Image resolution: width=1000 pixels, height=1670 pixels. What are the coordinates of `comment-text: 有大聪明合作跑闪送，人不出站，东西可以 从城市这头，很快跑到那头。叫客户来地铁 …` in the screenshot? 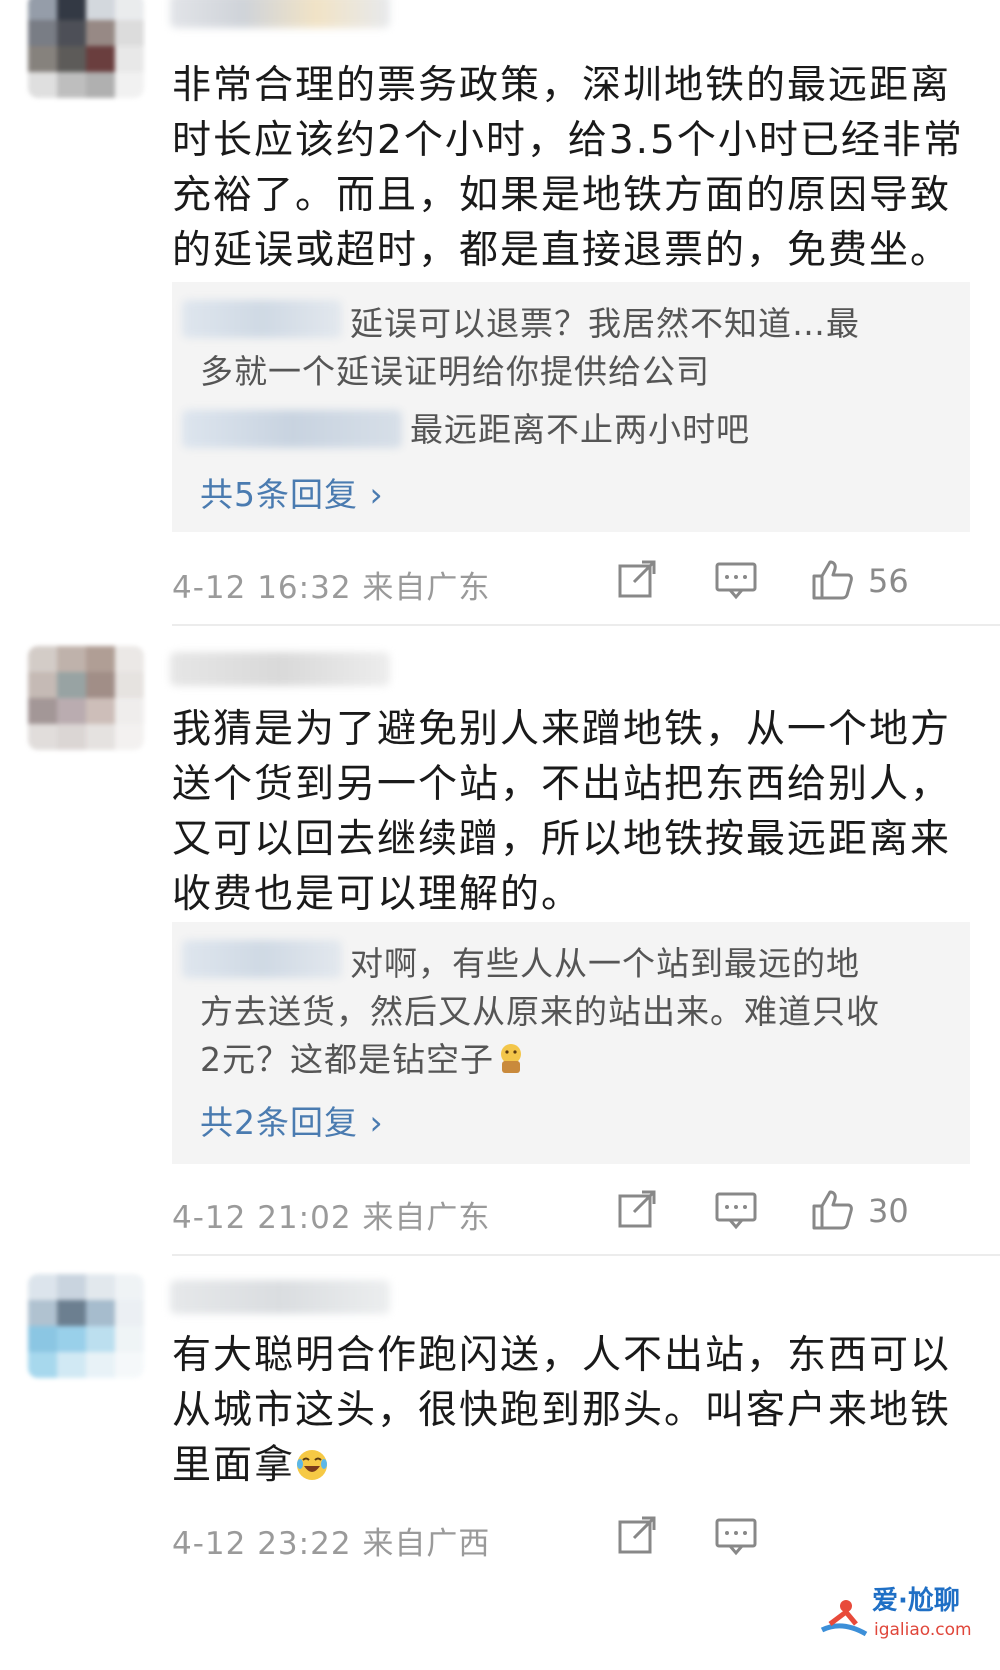 It's located at (562, 1410).